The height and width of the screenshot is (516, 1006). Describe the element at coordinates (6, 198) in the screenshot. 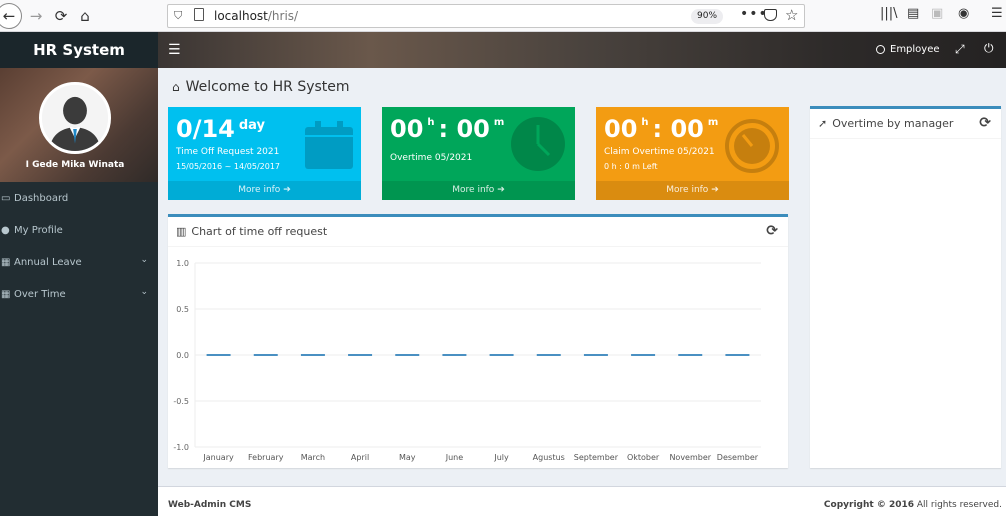

I see `monitor-icon: ▭` at that location.